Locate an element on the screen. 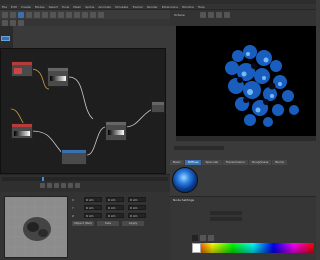  transport-controls is located at coordinates (60, 186).